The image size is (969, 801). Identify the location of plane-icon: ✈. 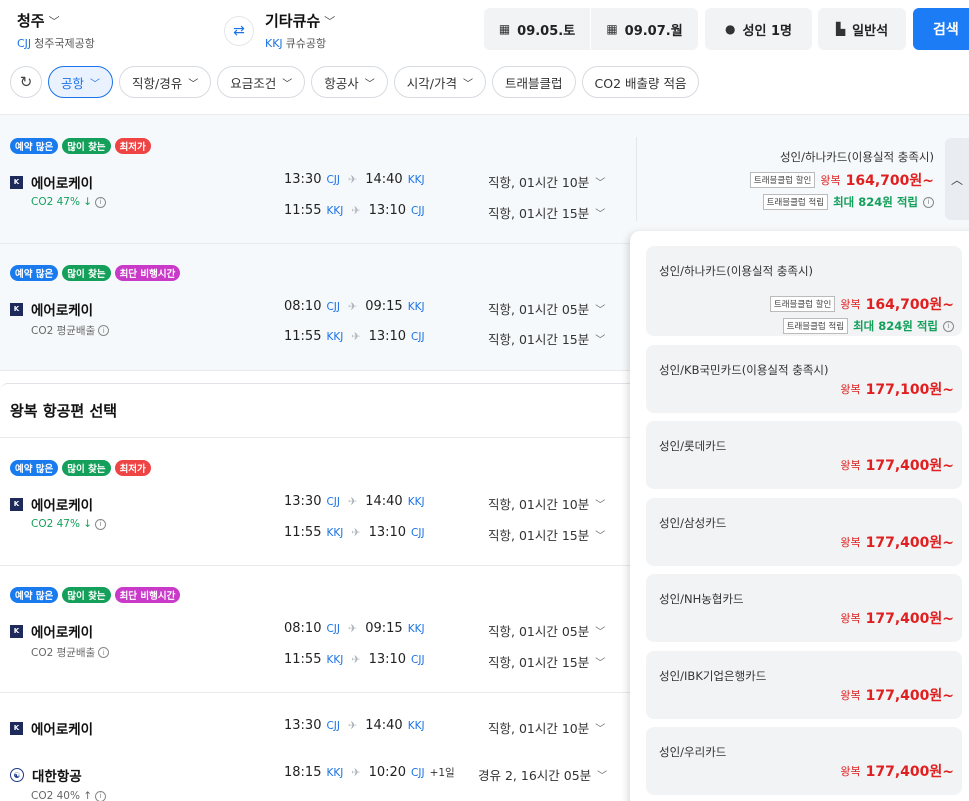
(353, 628).